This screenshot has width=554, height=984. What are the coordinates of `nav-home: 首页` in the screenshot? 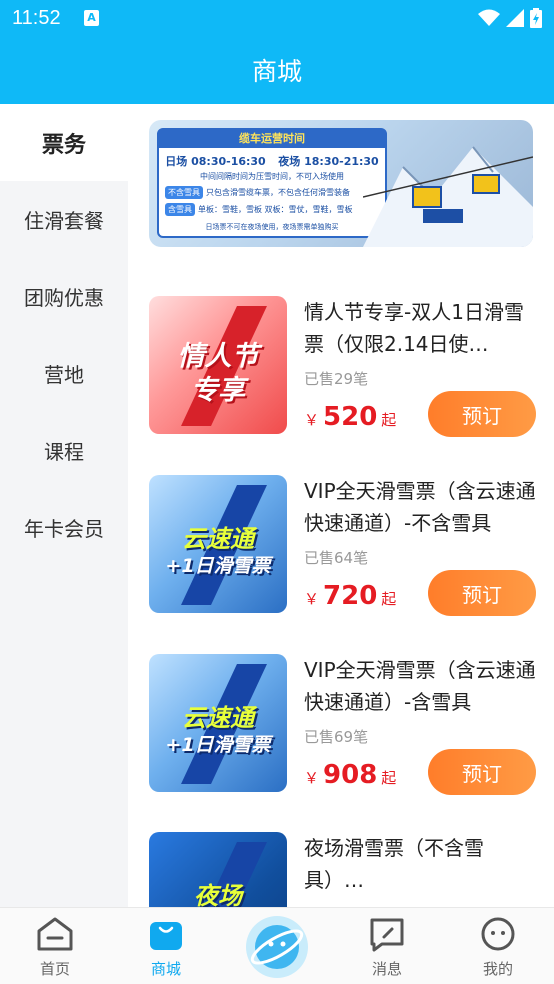 It's located at (55, 946).